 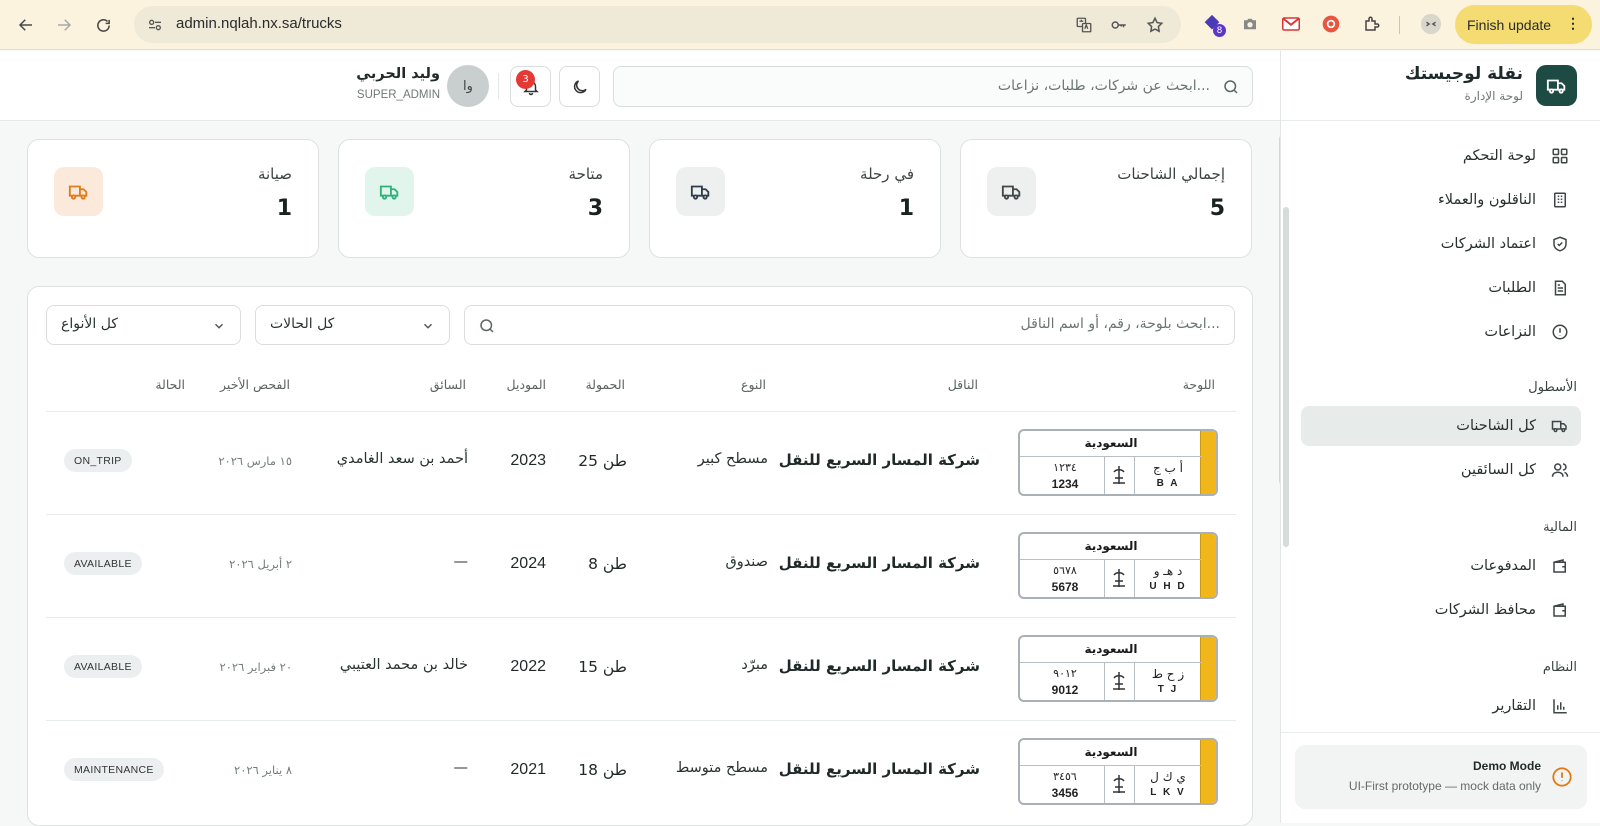 I want to click on back-icon, so click(x=26, y=25).